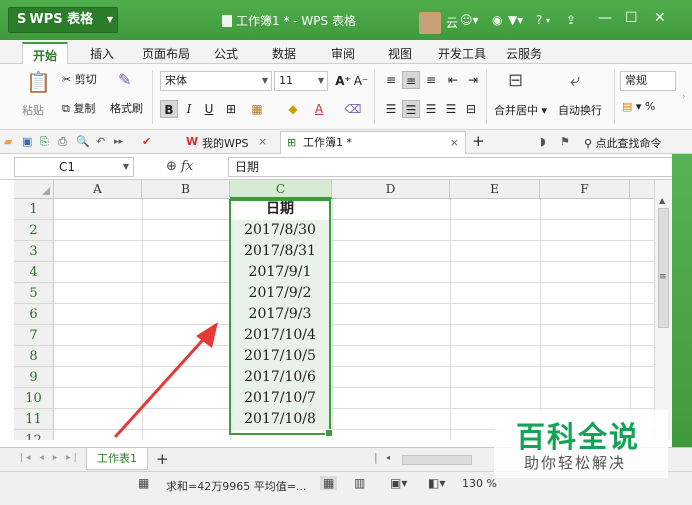 The image size is (692, 505). I want to click on indent-decrease-icon: ⇤, so click(453, 80).